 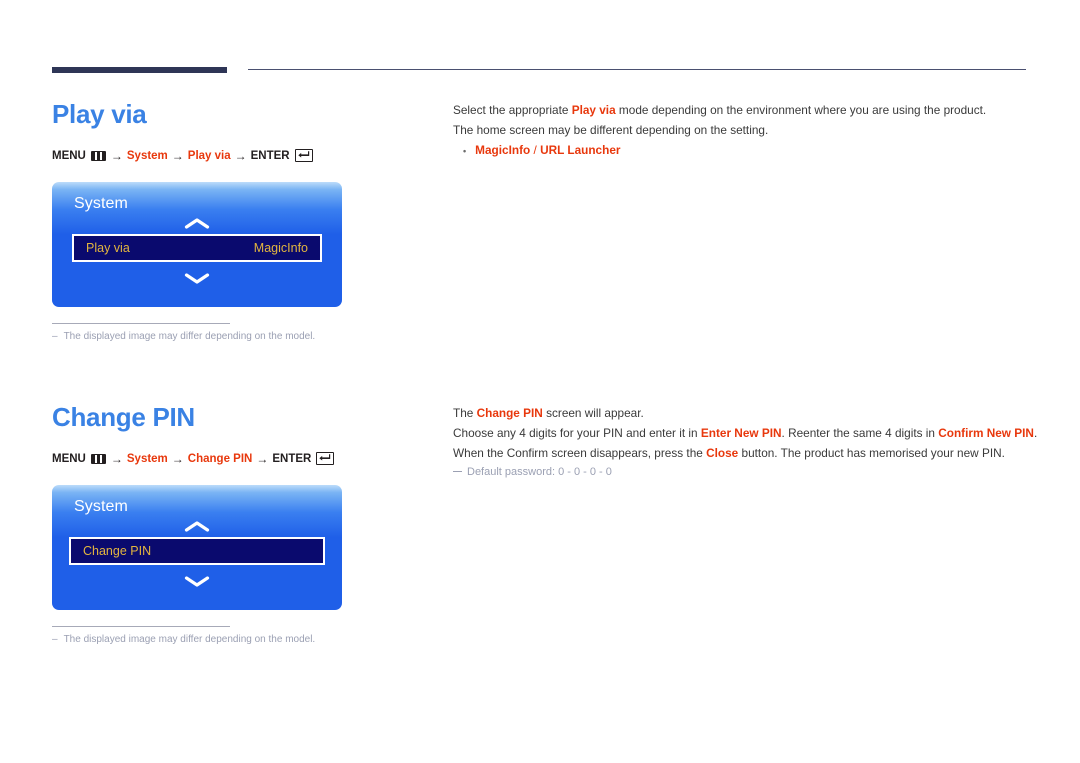 I want to click on desc-text-a: Select the appropriate, so click(x=512, y=110).